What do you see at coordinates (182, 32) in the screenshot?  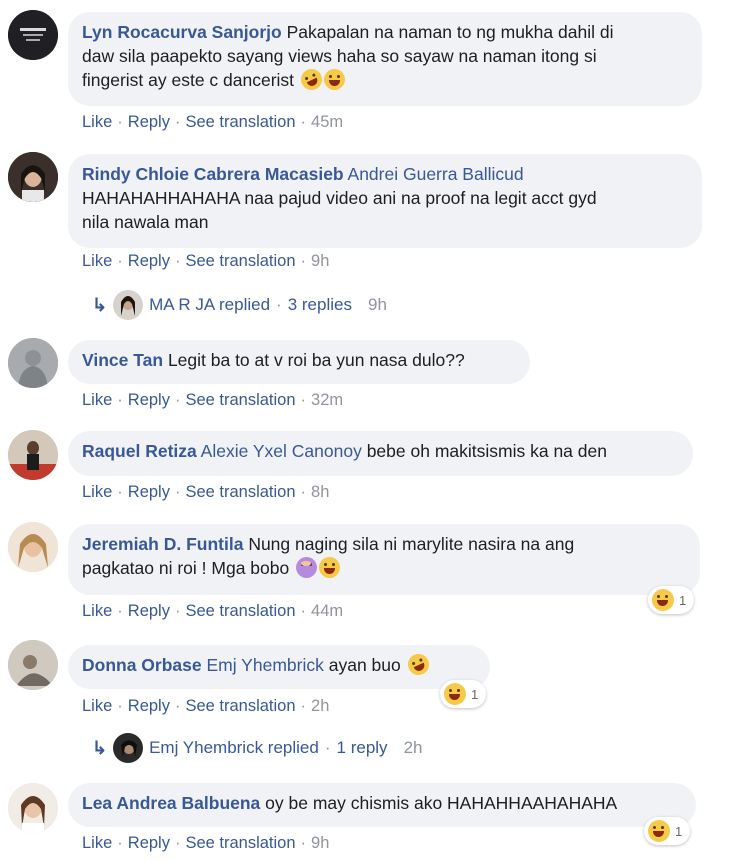 I see `comment-author: Lyn Rocacurva Sanjorjo` at bounding box center [182, 32].